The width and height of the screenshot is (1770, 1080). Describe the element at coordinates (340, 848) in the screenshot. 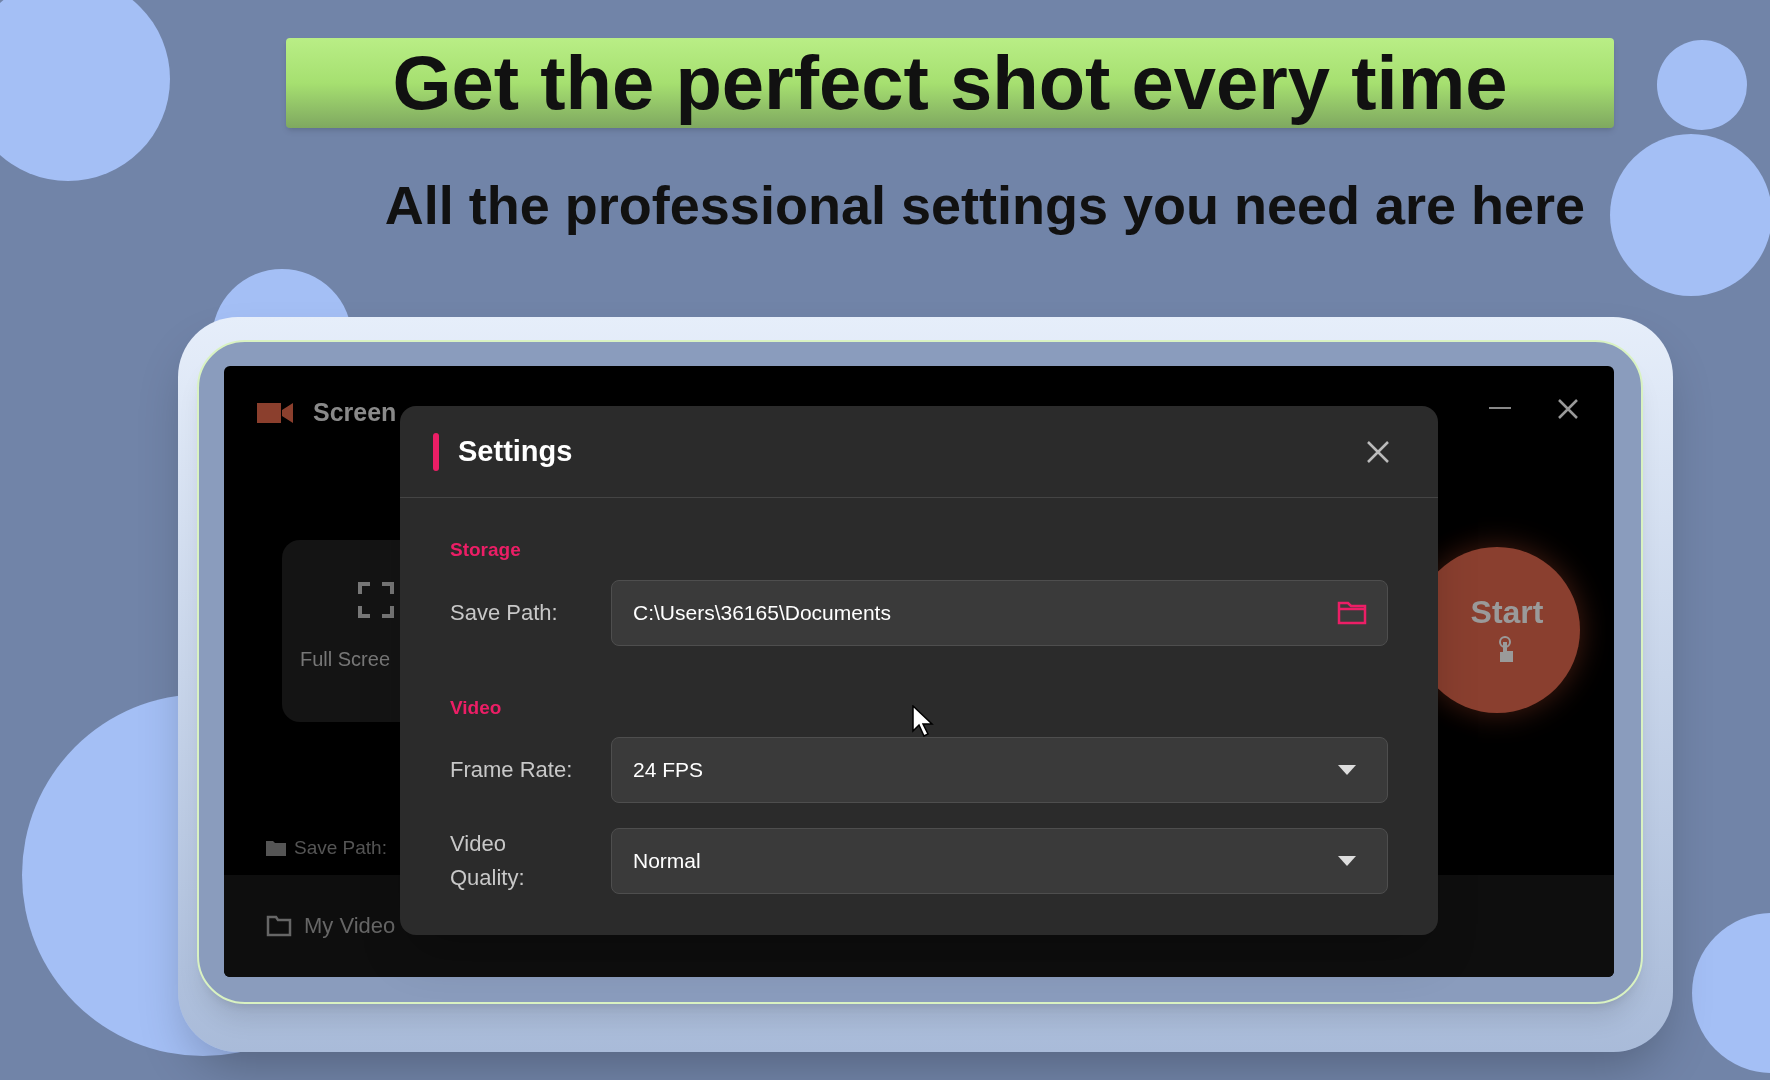

I see `save-path-text: Save Path:` at that location.